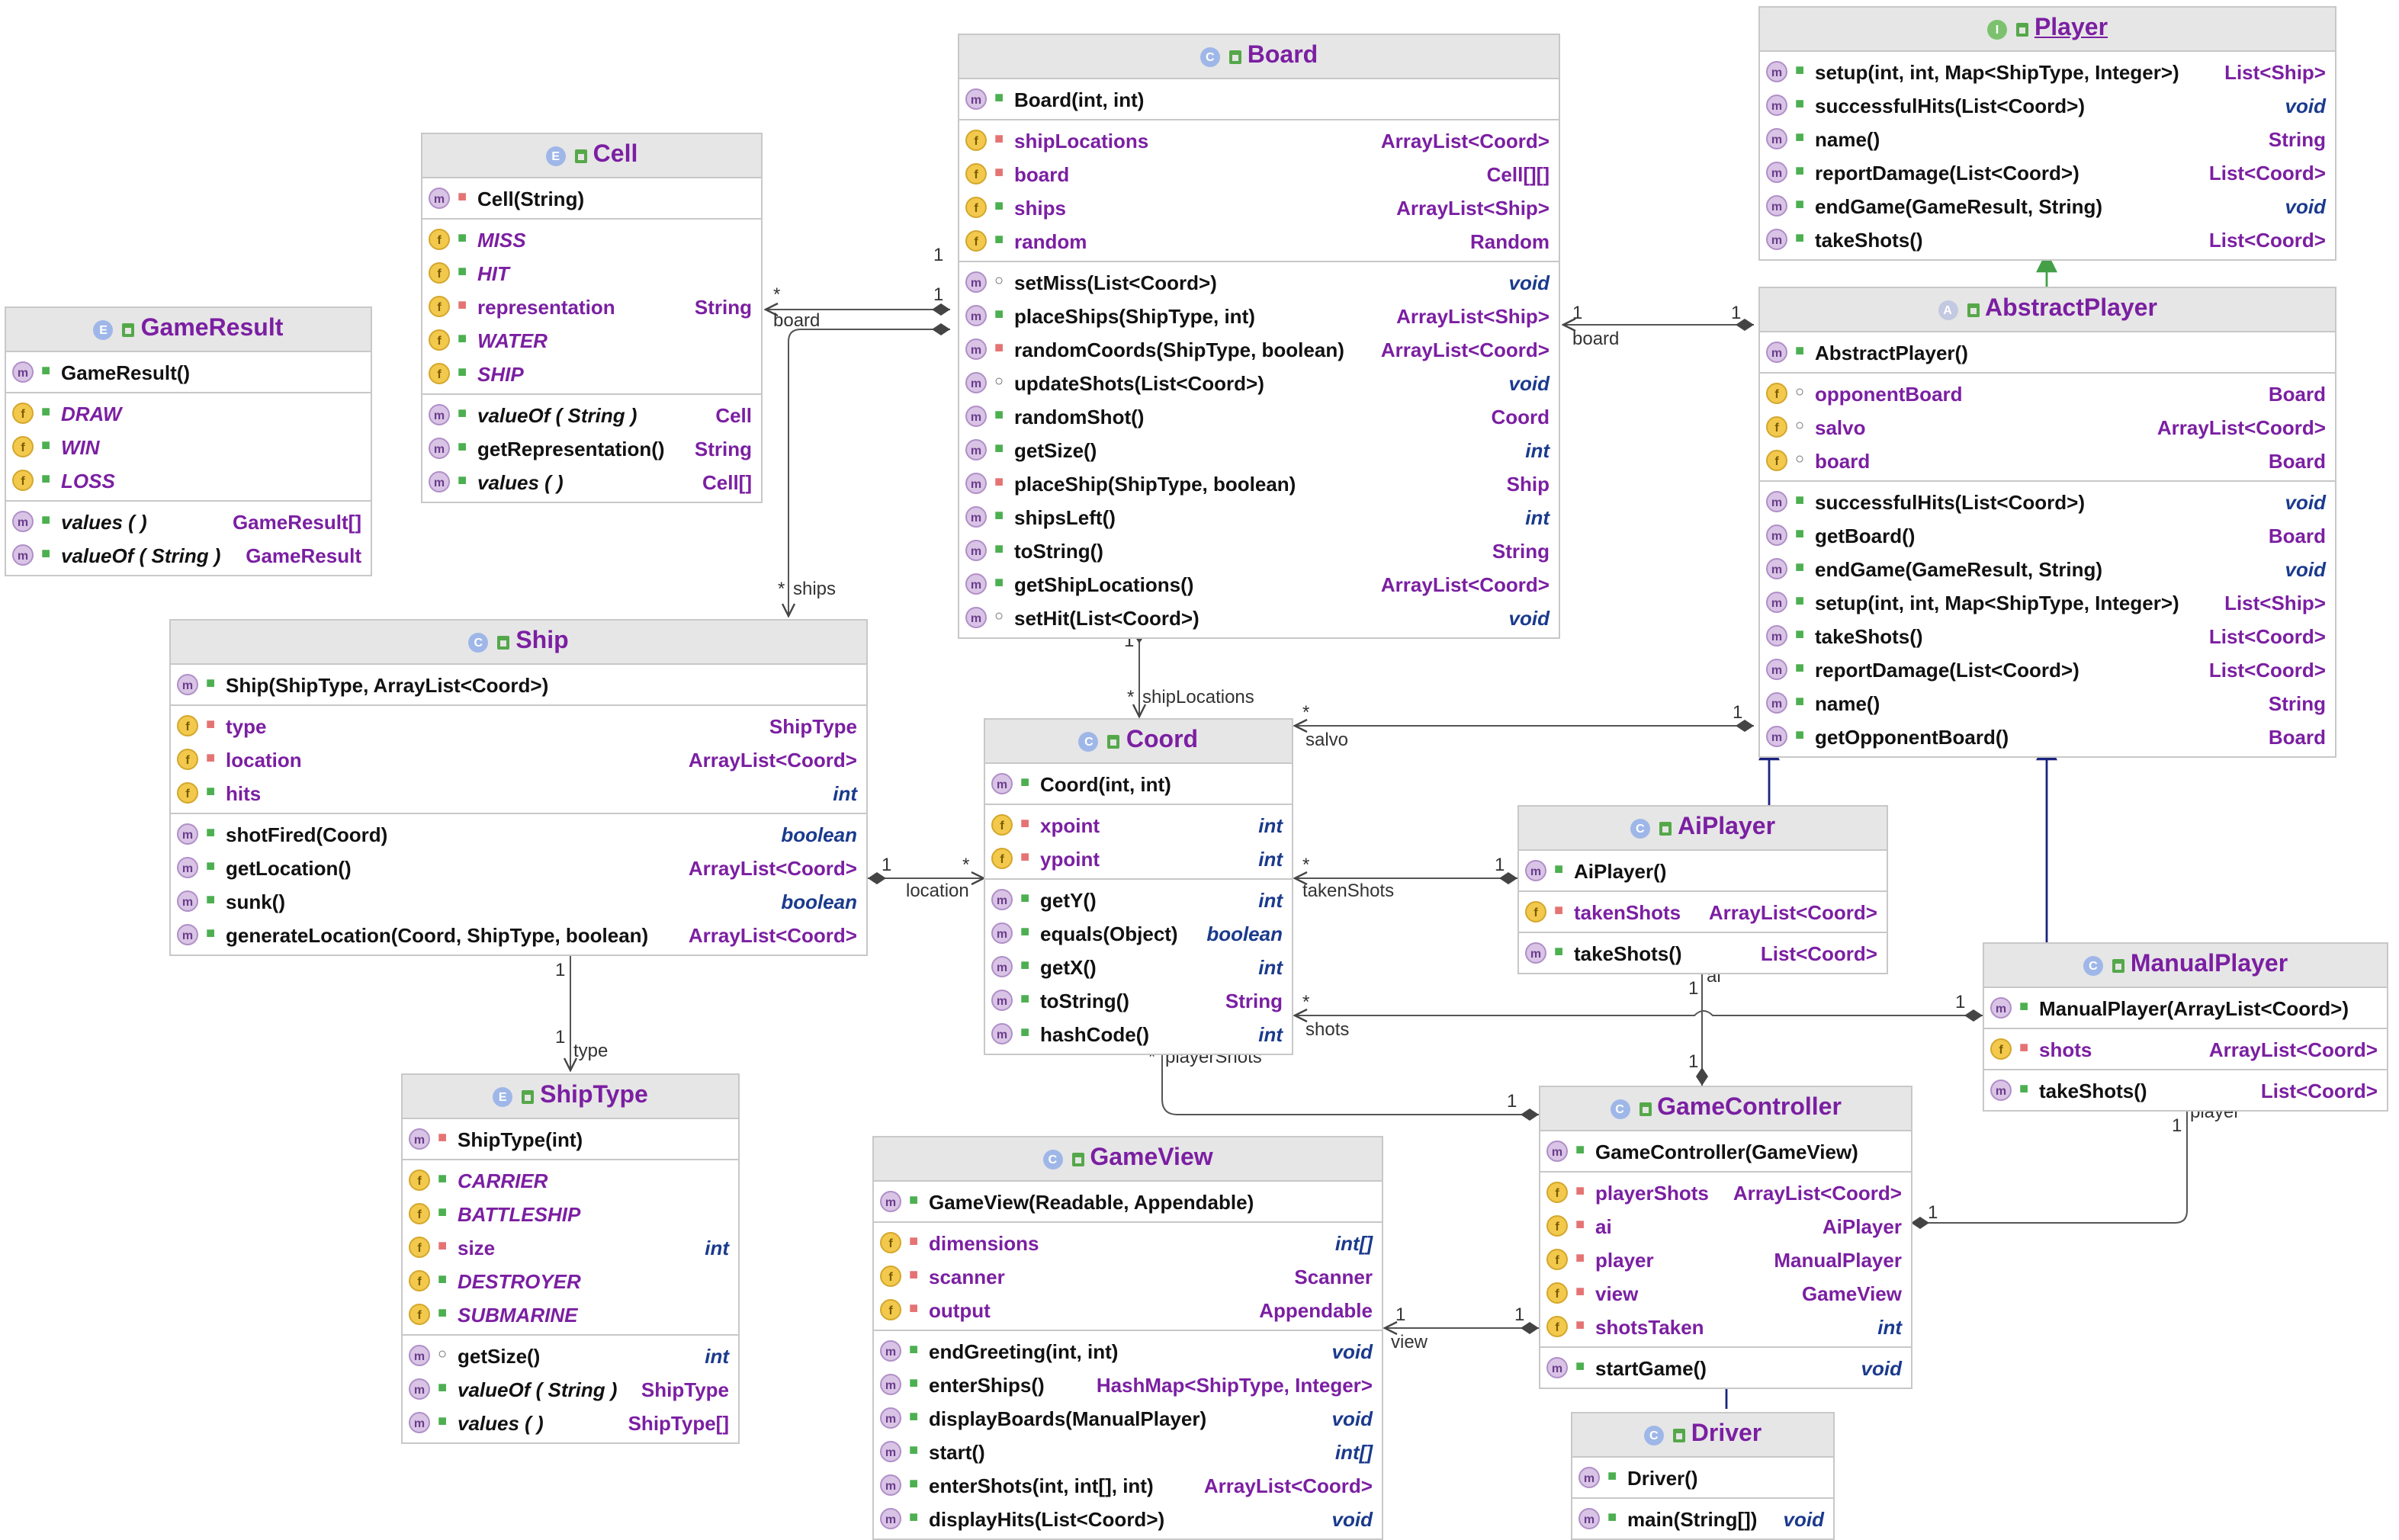 Image resolution: width=2399 pixels, height=1540 pixels. I want to click on field-location: f ■ location ArrayList<Coord>, so click(518, 760).